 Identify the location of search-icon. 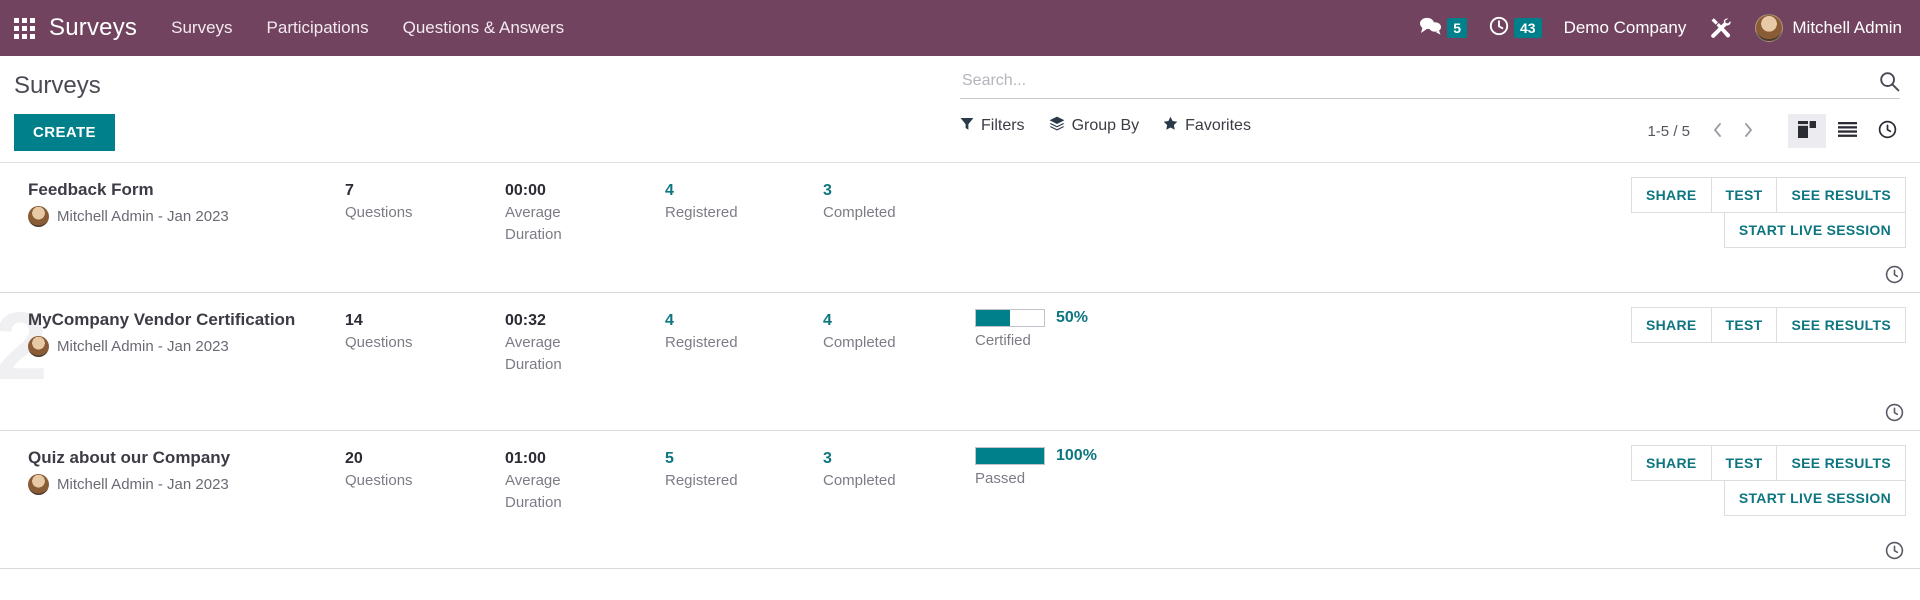
(1889, 81).